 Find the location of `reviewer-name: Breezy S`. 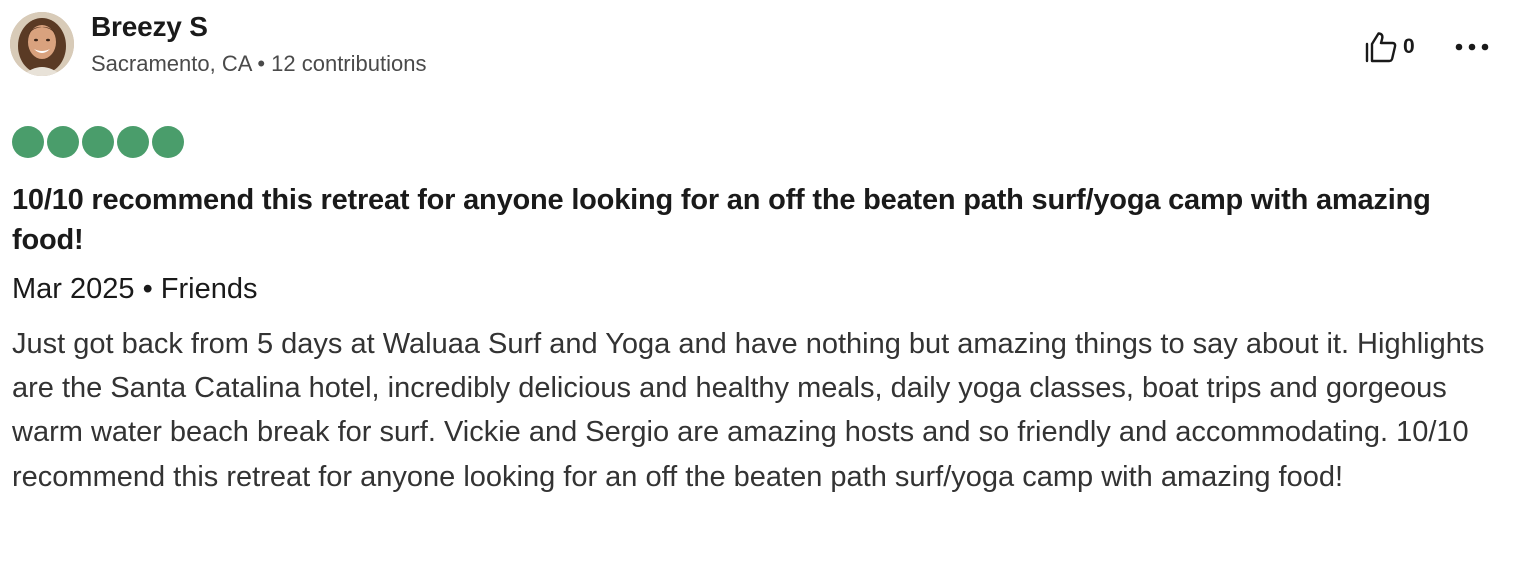

reviewer-name: Breezy S is located at coordinates (149, 27).